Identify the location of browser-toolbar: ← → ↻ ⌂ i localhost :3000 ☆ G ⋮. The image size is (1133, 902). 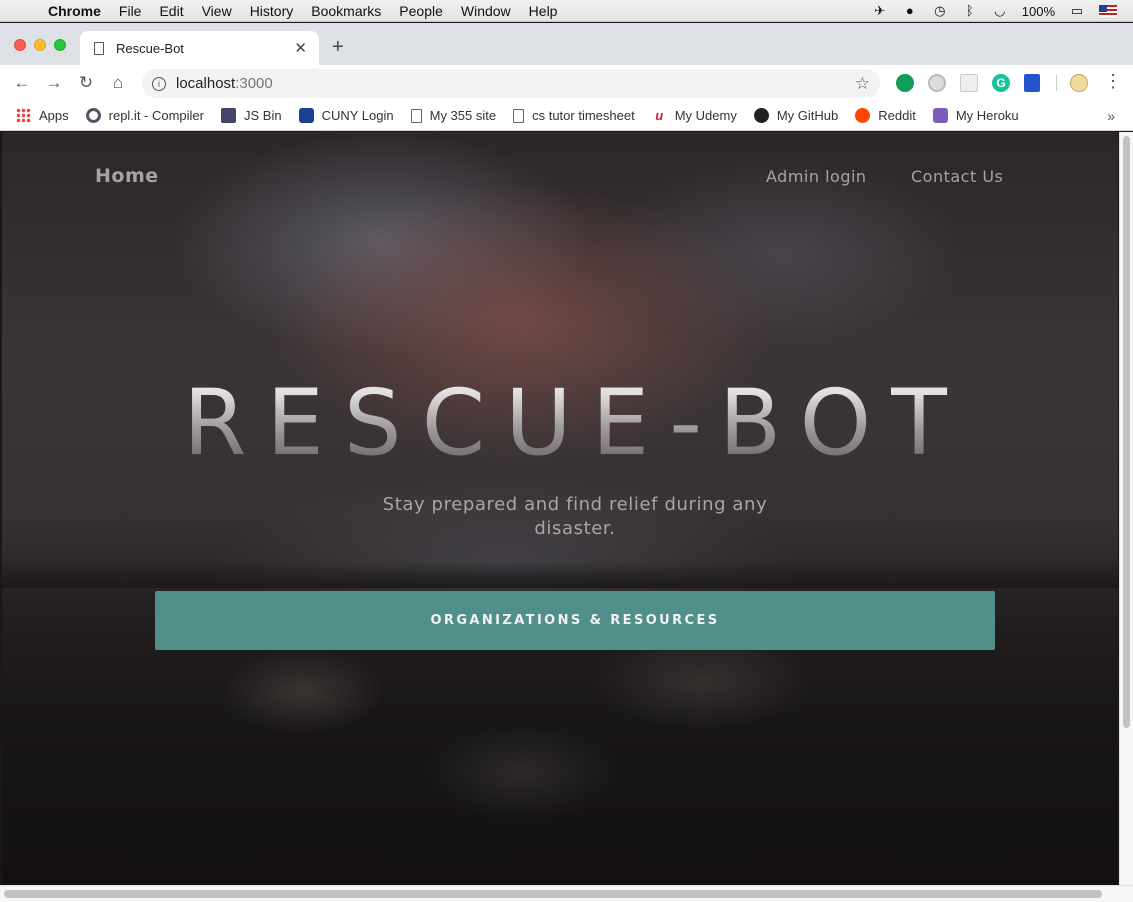
(566, 83).